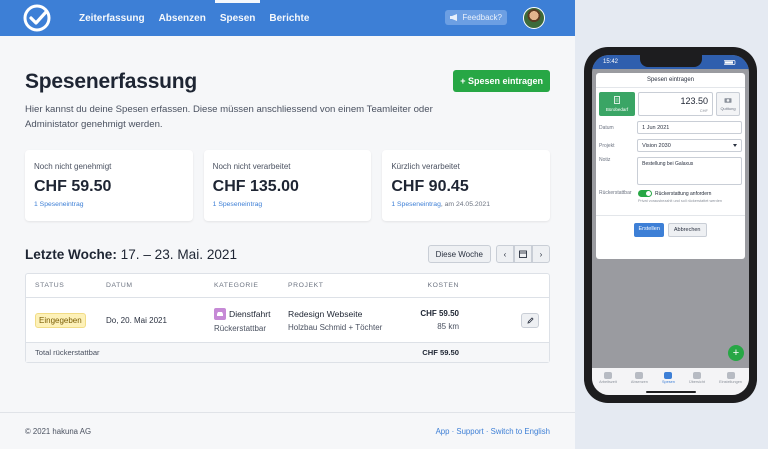  What do you see at coordinates (656, 145) in the screenshot?
I see `project-value: Vision 2030` at bounding box center [656, 145].